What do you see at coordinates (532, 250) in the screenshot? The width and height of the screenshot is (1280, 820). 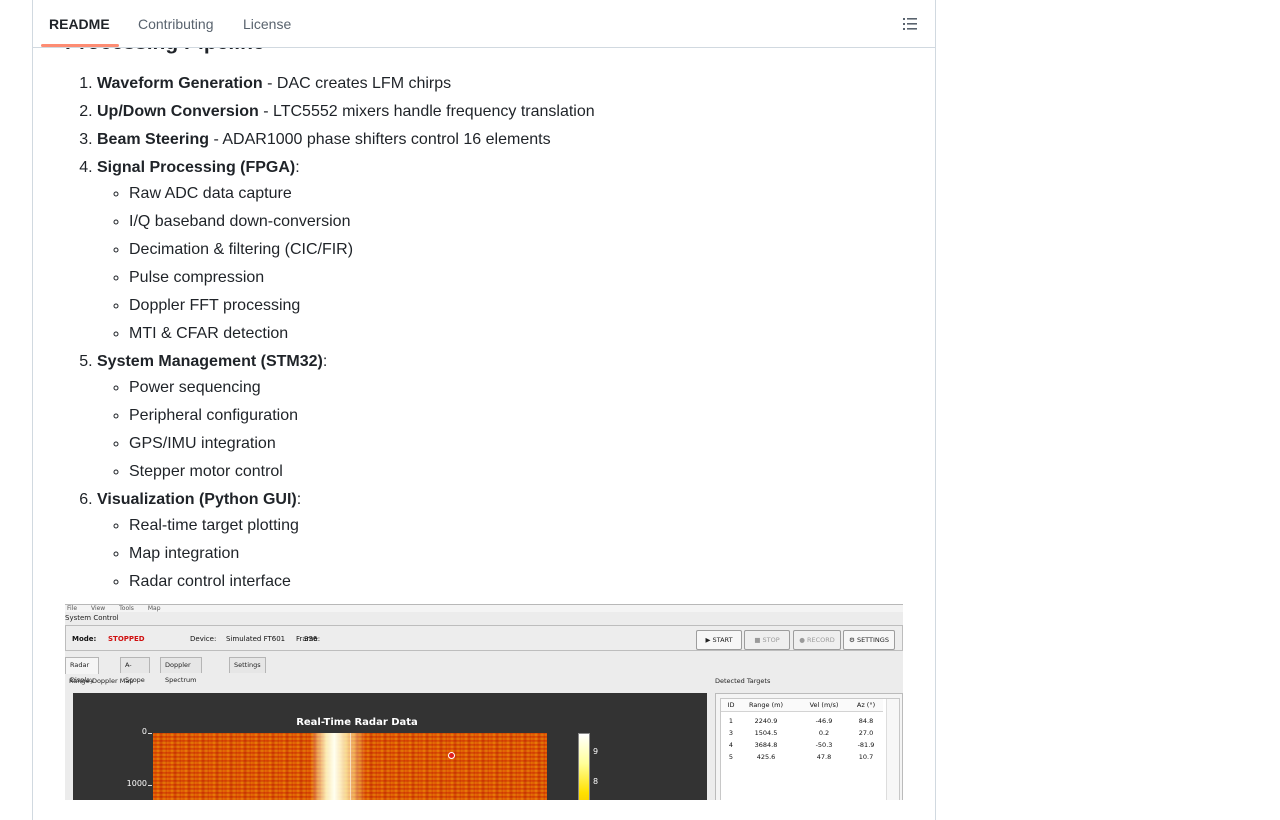 I see `sublist-item: Decimation & filtering (CIC/FIR)` at bounding box center [532, 250].